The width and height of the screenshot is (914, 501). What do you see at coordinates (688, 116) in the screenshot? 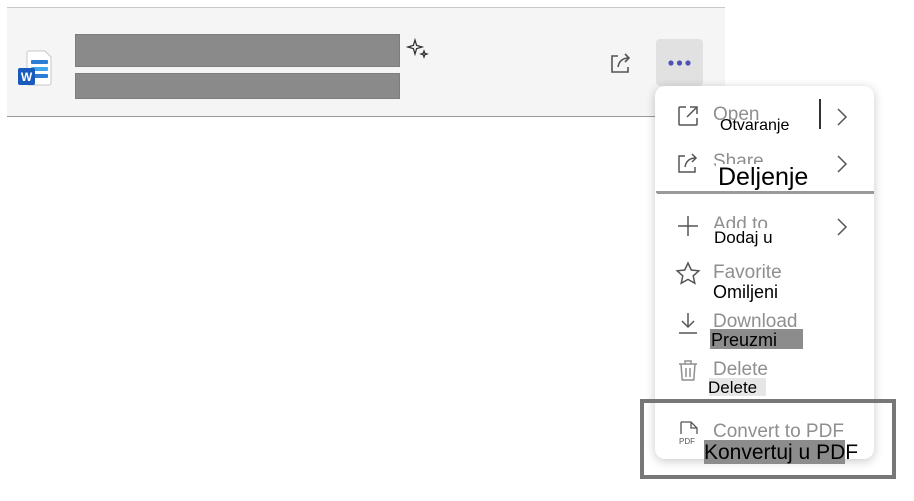
I see `open-external-icon` at bounding box center [688, 116].